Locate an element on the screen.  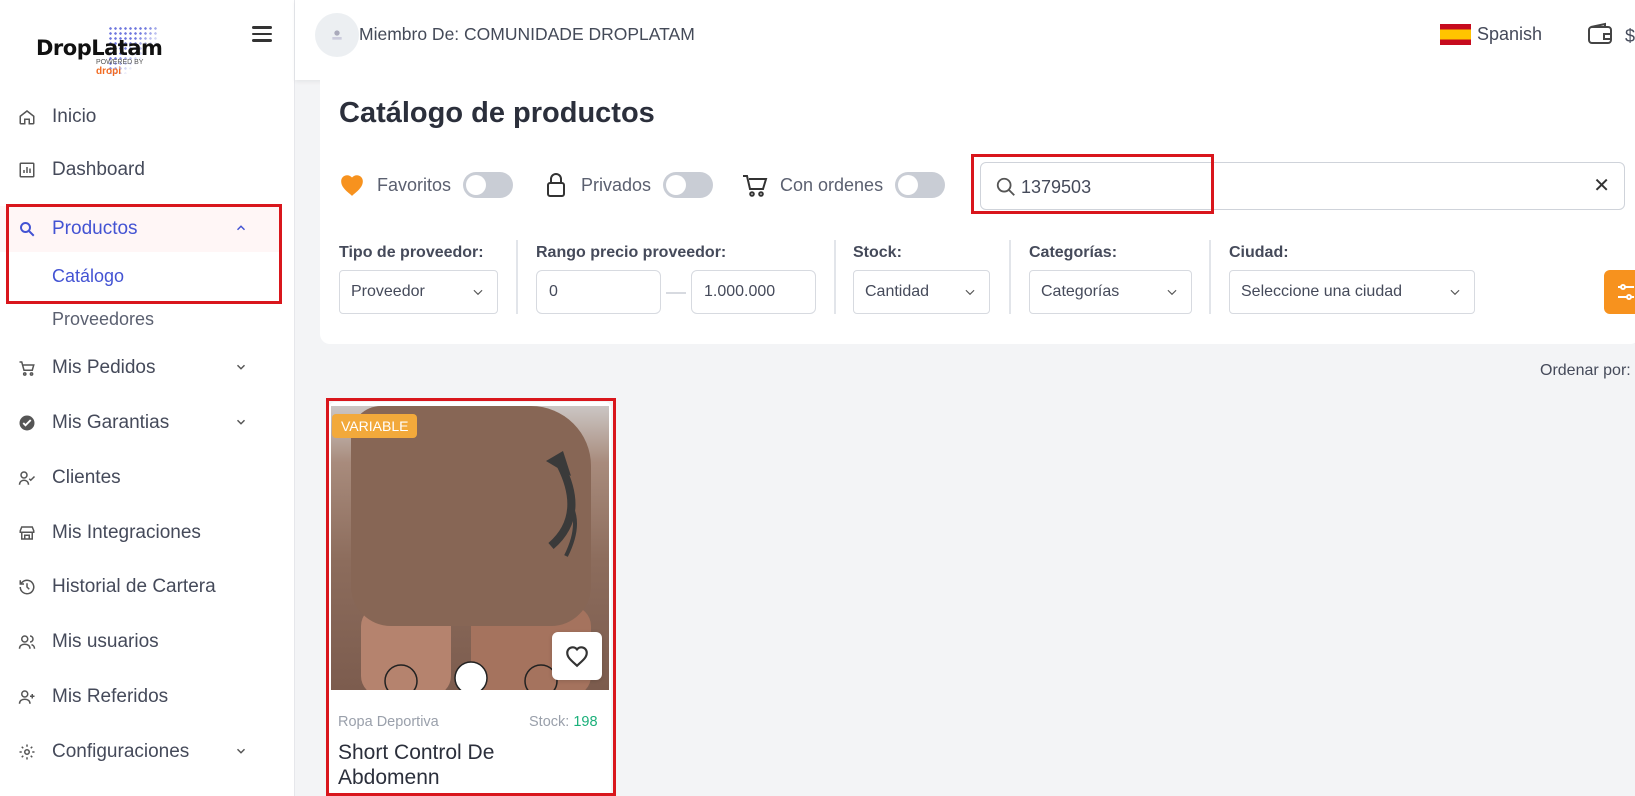
sidebar-item-label: Mis usuarios is located at coordinates (105, 641).